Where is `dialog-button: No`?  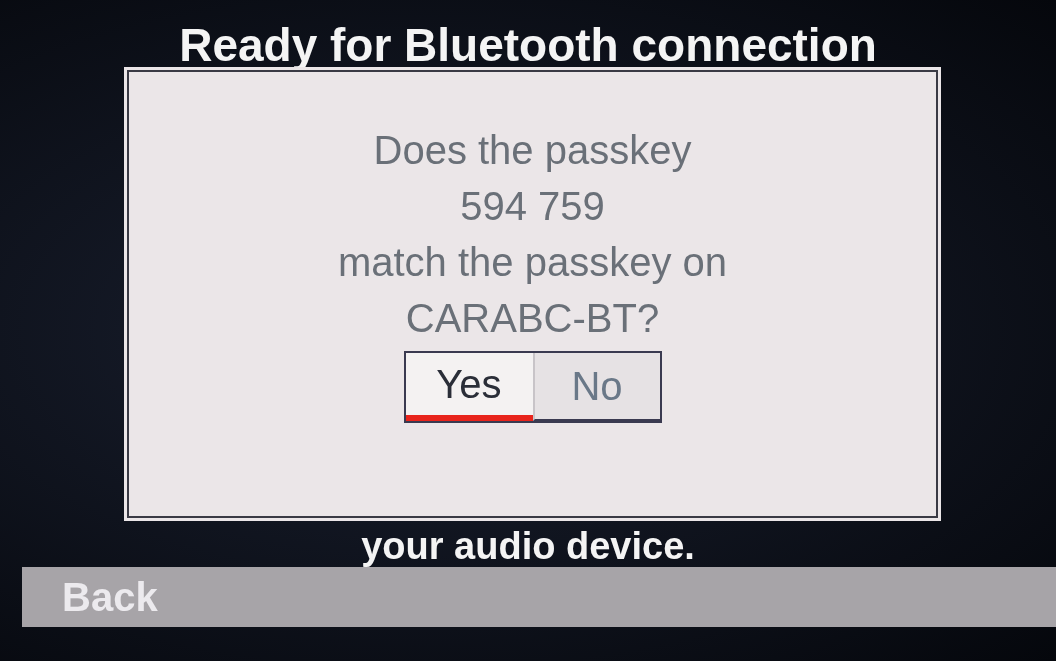 dialog-button: No is located at coordinates (596, 387).